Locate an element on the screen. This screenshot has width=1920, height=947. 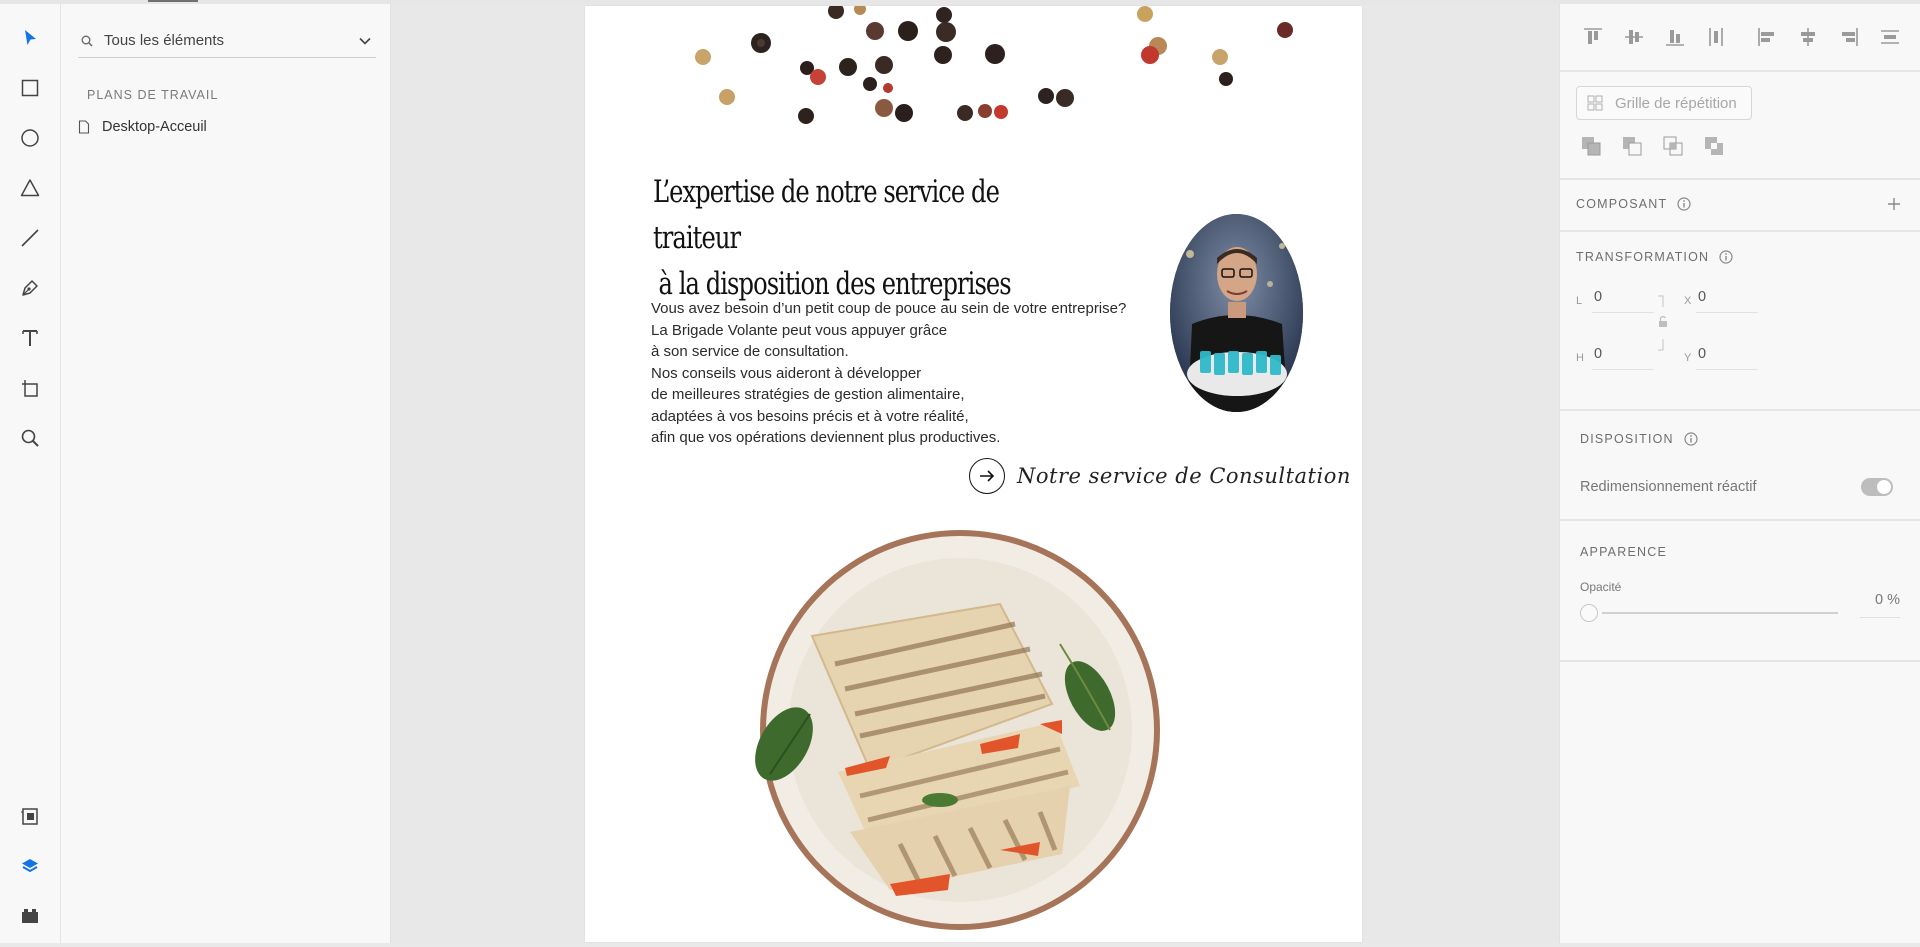
transform-title-text: TRANSFORMATION is located at coordinates (1643, 257).